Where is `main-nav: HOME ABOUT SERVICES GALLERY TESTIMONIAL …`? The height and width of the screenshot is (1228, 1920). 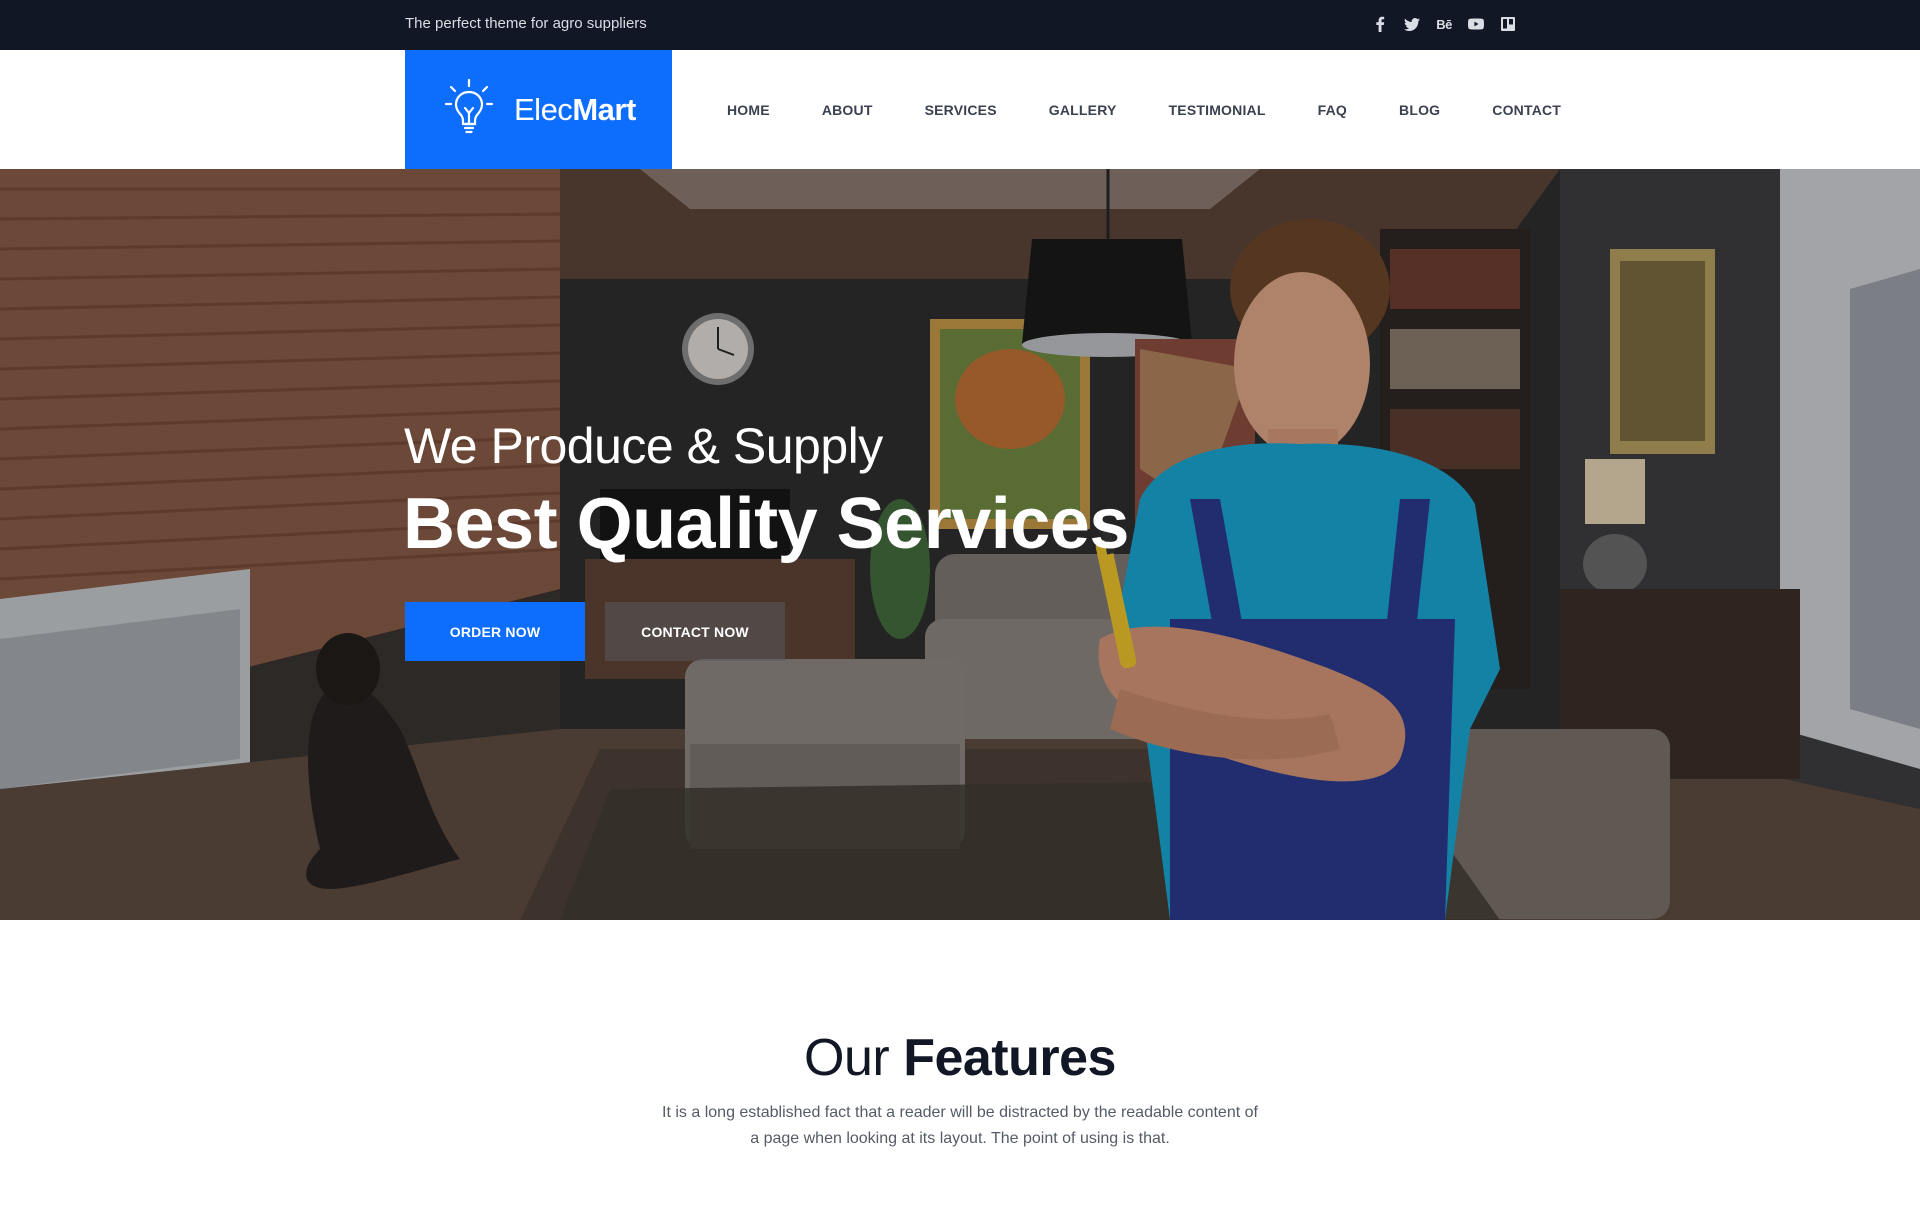
main-nav: HOME ABOUT SERVICES GALLERY TESTIMONIAL … is located at coordinates (1144, 109).